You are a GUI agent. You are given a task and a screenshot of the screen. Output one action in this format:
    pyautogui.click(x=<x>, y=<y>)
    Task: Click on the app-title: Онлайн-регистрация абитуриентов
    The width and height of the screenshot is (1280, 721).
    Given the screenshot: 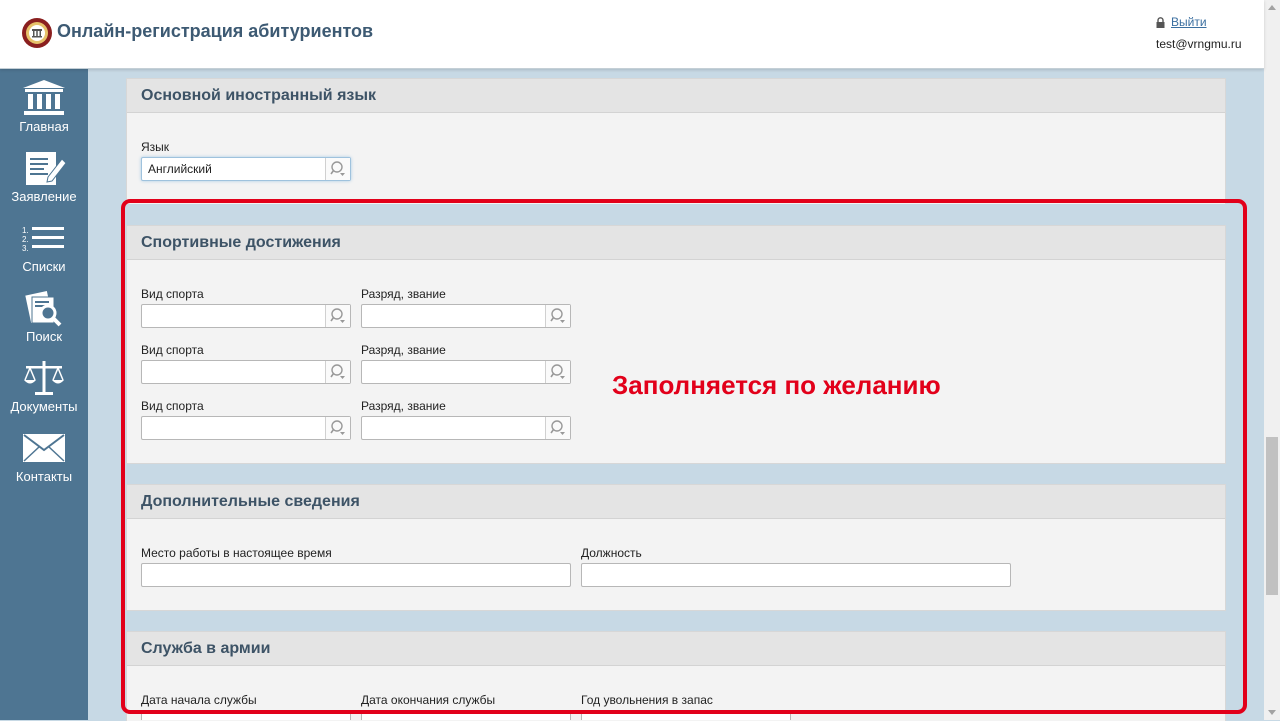 What is the action you would take?
    pyautogui.click(x=215, y=31)
    